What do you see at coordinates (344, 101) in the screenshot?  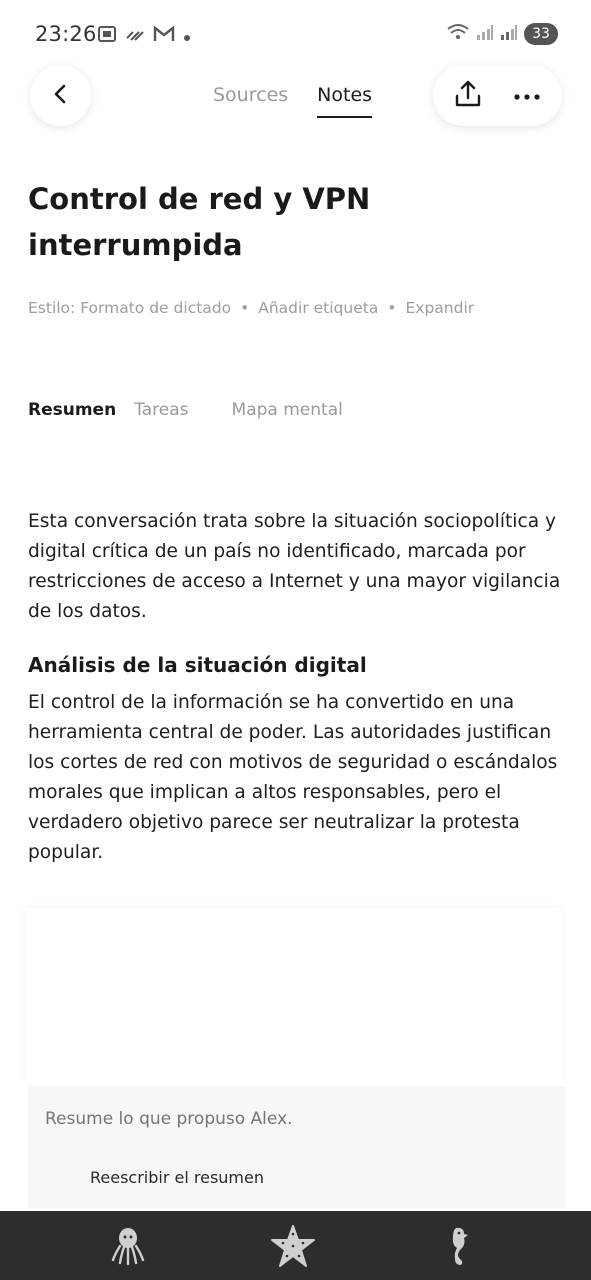 I see `tab-notes: Notes` at bounding box center [344, 101].